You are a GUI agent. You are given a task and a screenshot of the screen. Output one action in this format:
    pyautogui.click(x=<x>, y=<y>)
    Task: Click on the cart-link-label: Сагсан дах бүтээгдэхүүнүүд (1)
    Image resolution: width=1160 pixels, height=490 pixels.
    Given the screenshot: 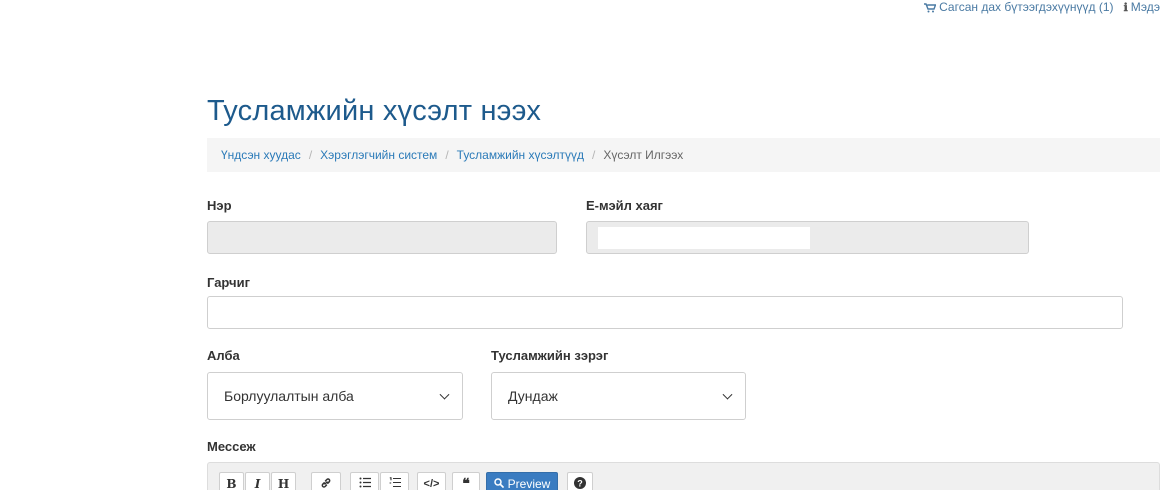 What is the action you would take?
    pyautogui.click(x=1026, y=7)
    